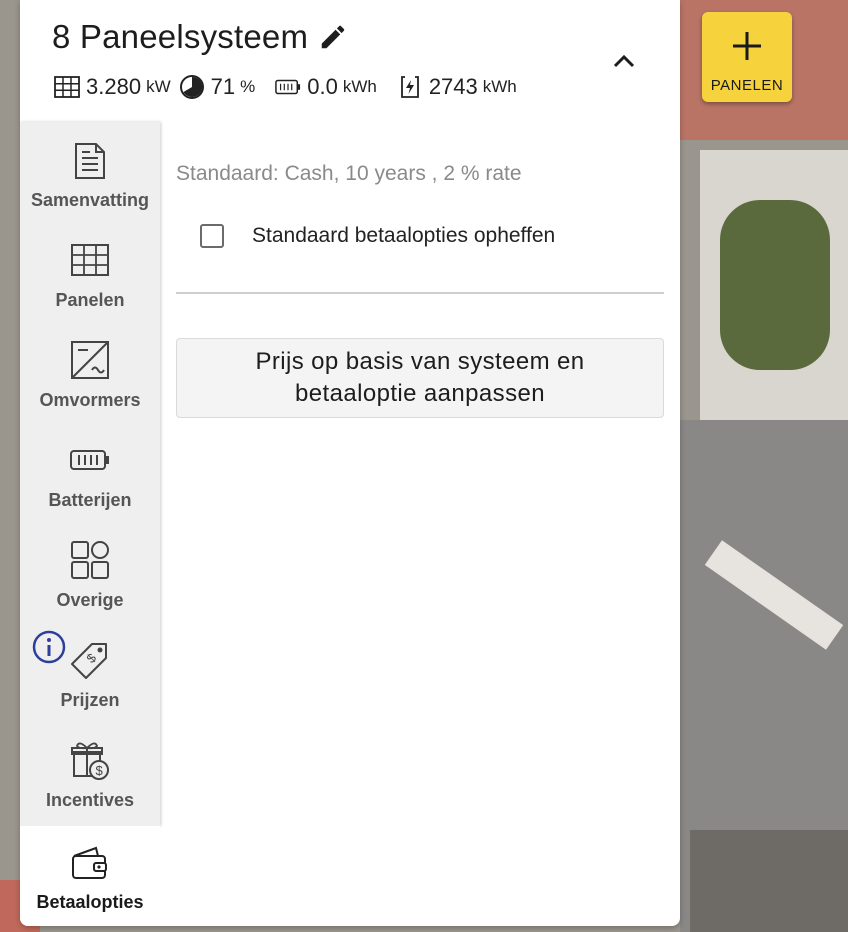 This screenshot has height=932, width=848. I want to click on grid-shapes-icon, so click(90, 560).